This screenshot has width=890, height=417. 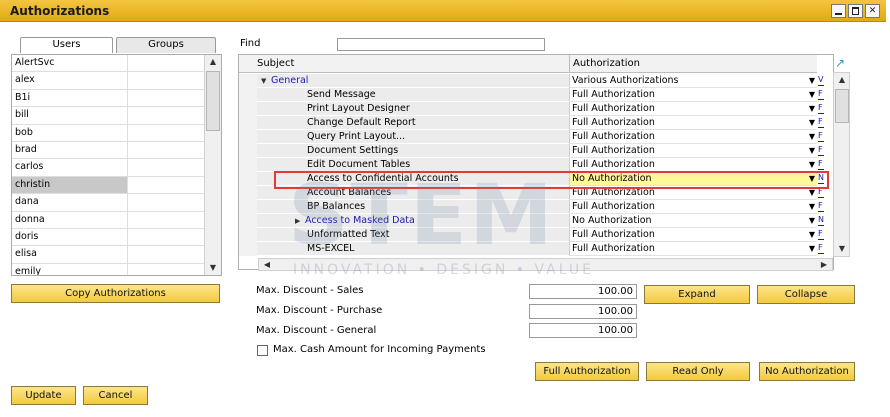 I want to click on table-row: Document Settings Full Authorization ▼ F, so click(x=536, y=151).